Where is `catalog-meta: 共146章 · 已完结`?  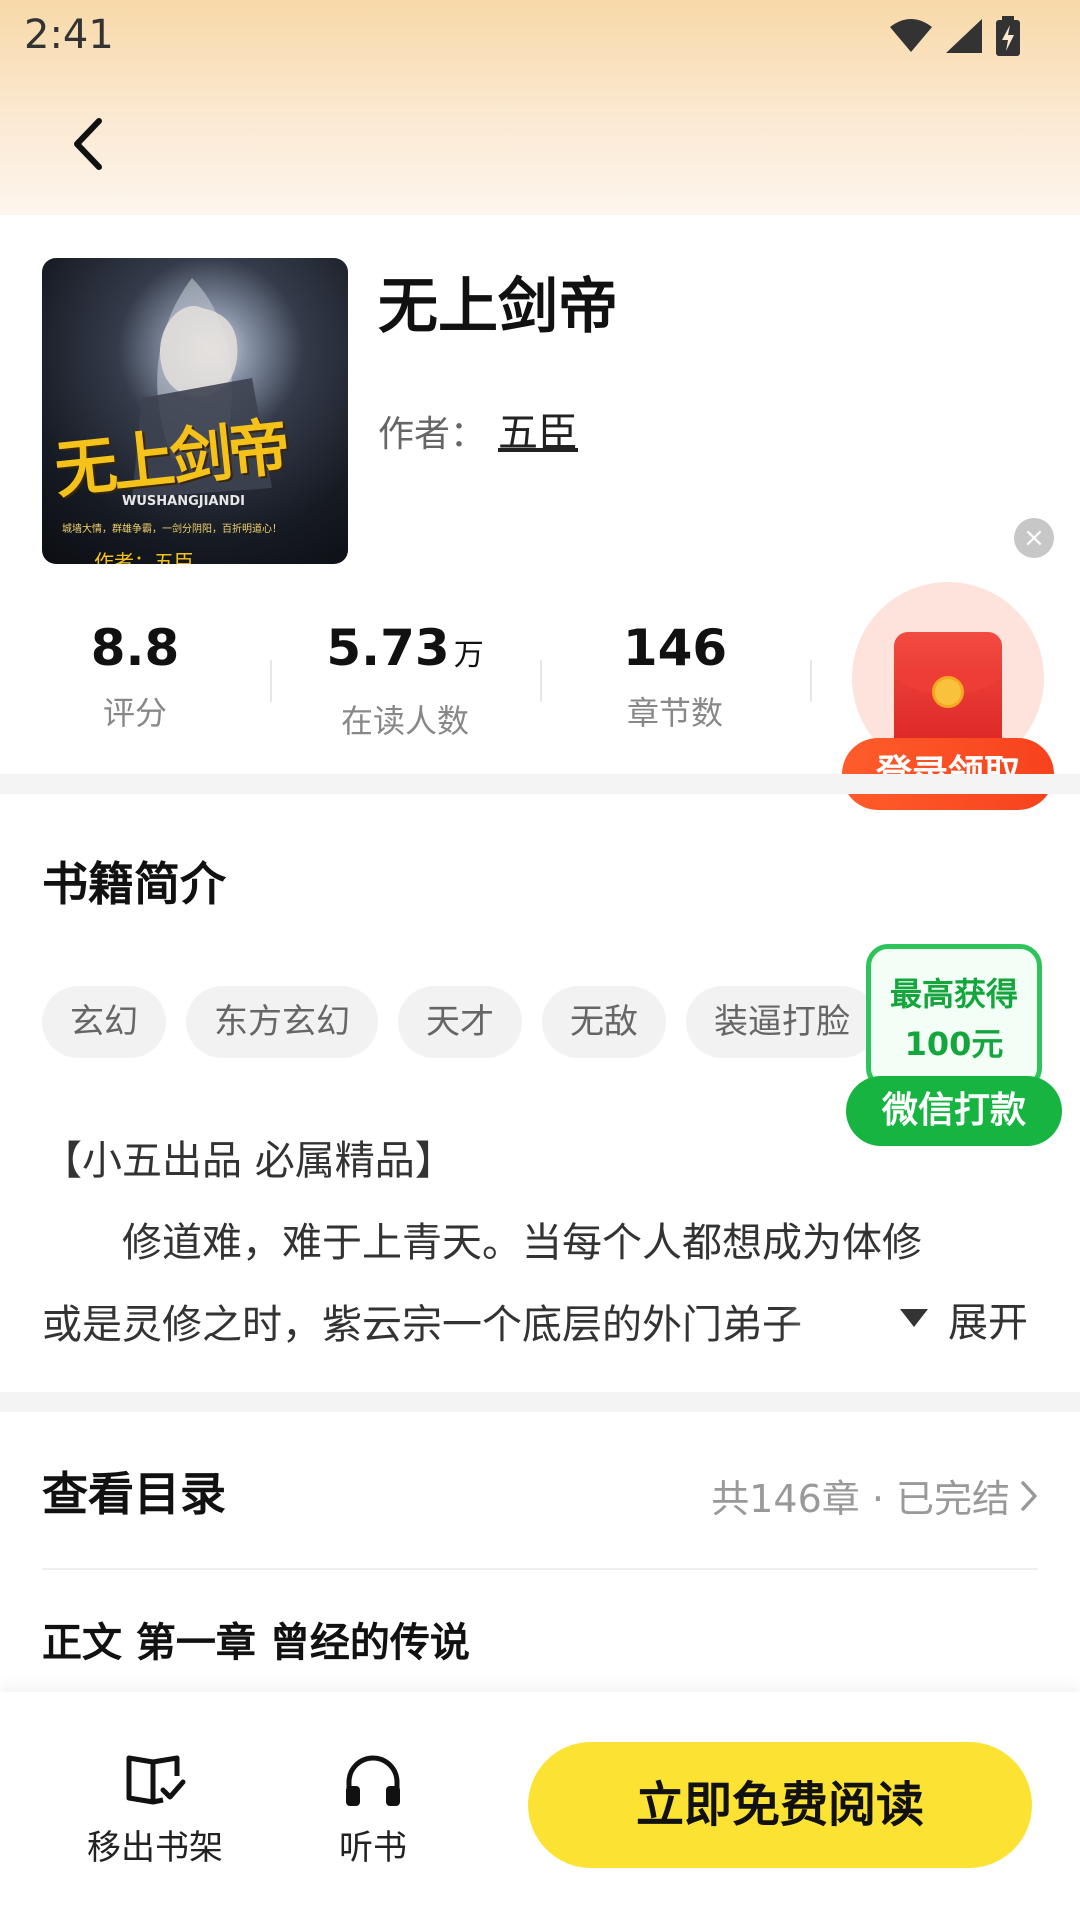 catalog-meta: 共146章 · 已完结 is located at coordinates (874, 1495).